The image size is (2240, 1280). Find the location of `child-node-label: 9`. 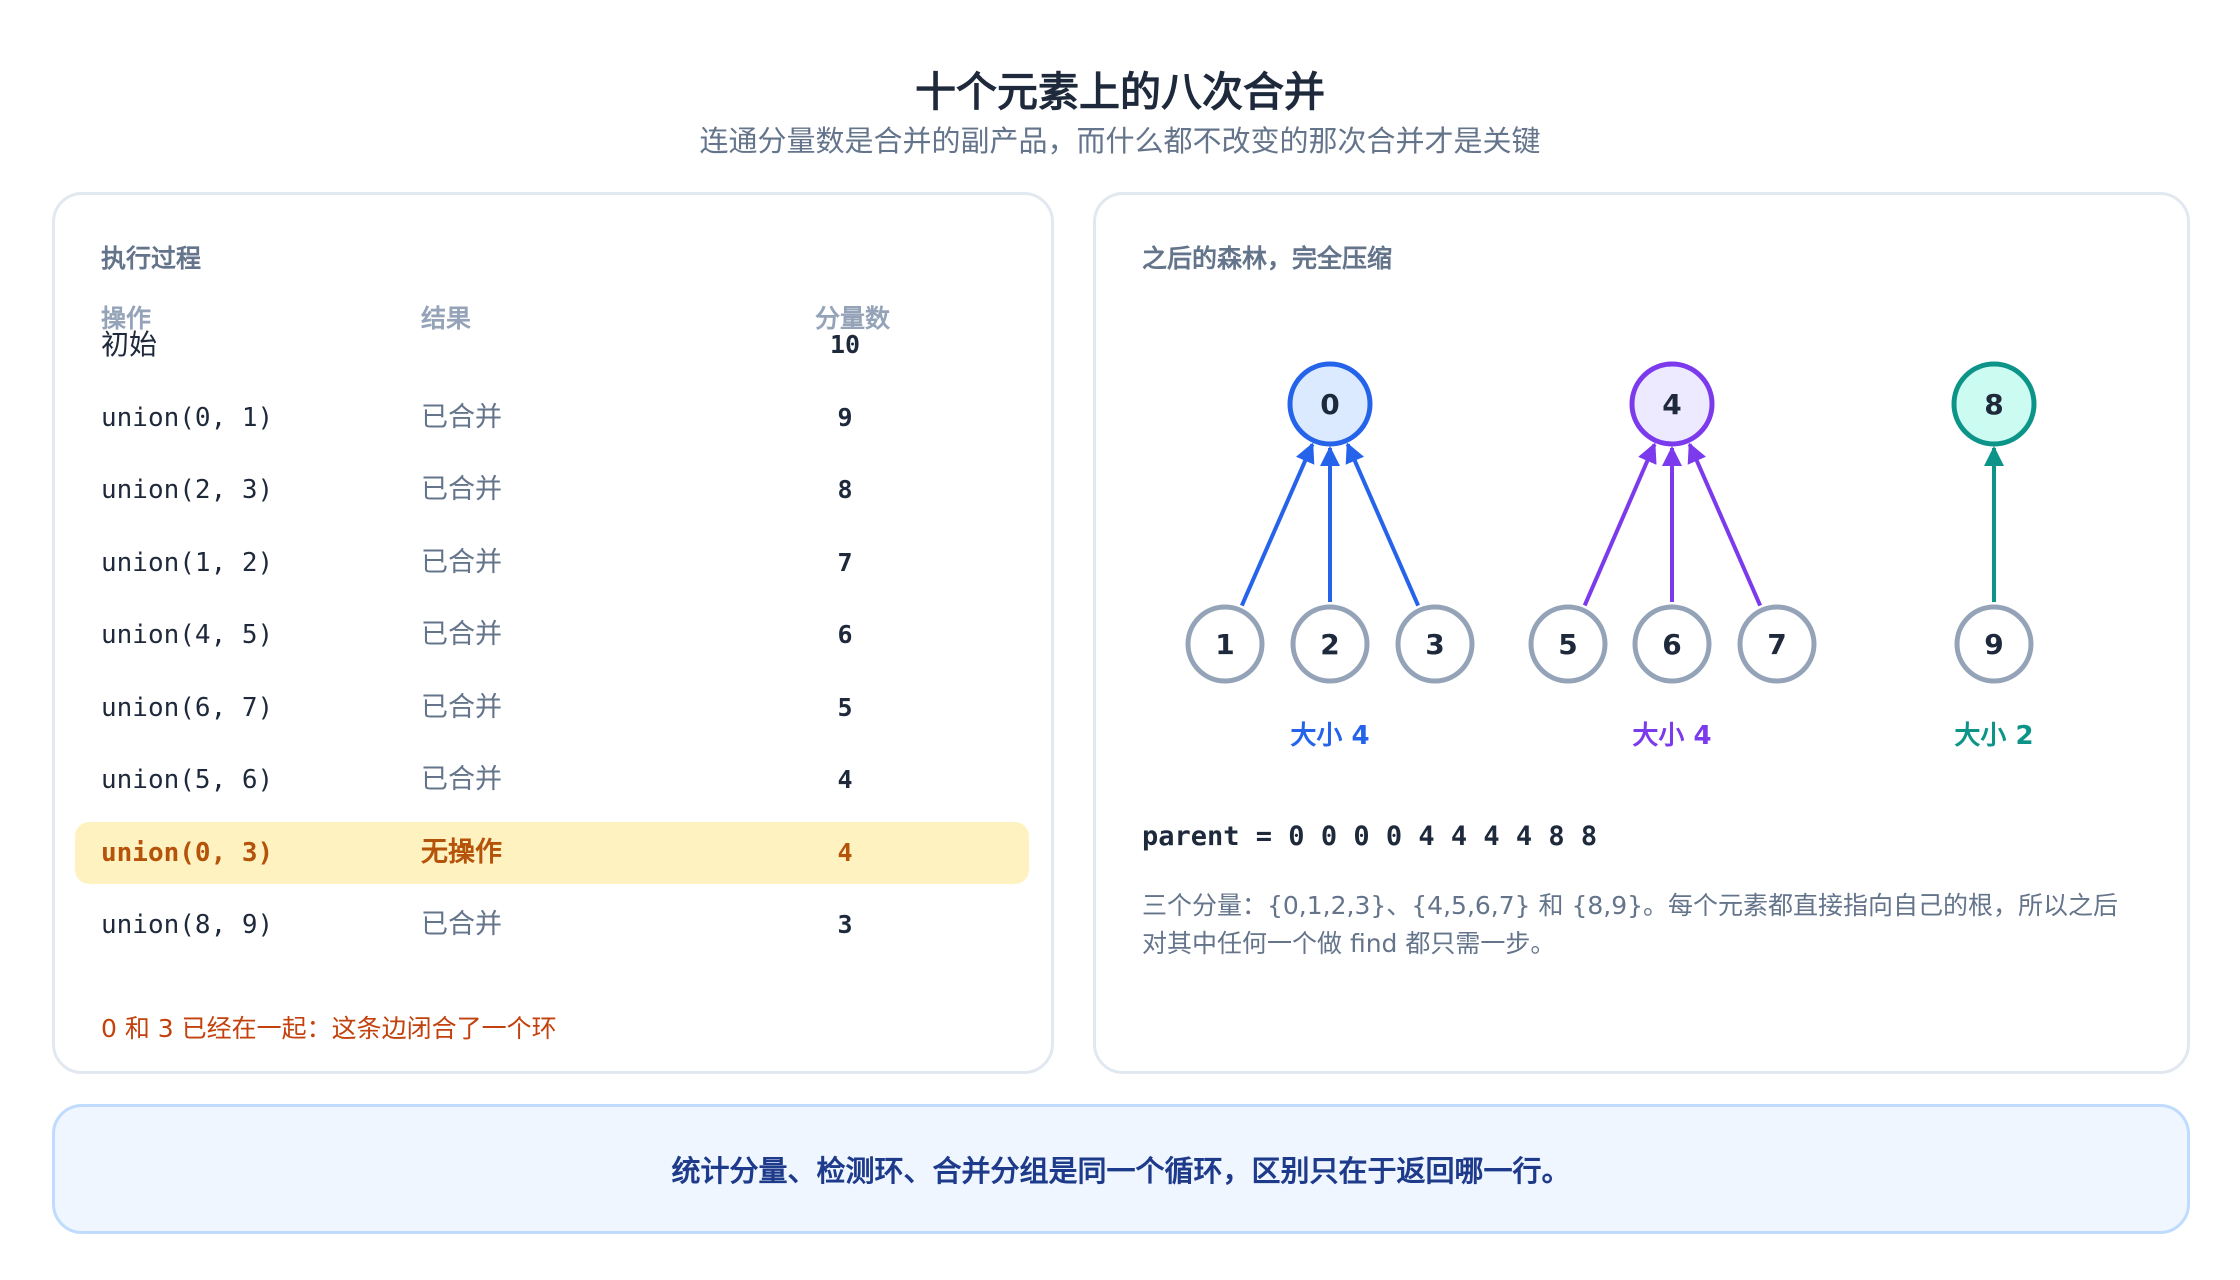

child-node-label: 9 is located at coordinates (1993, 644).